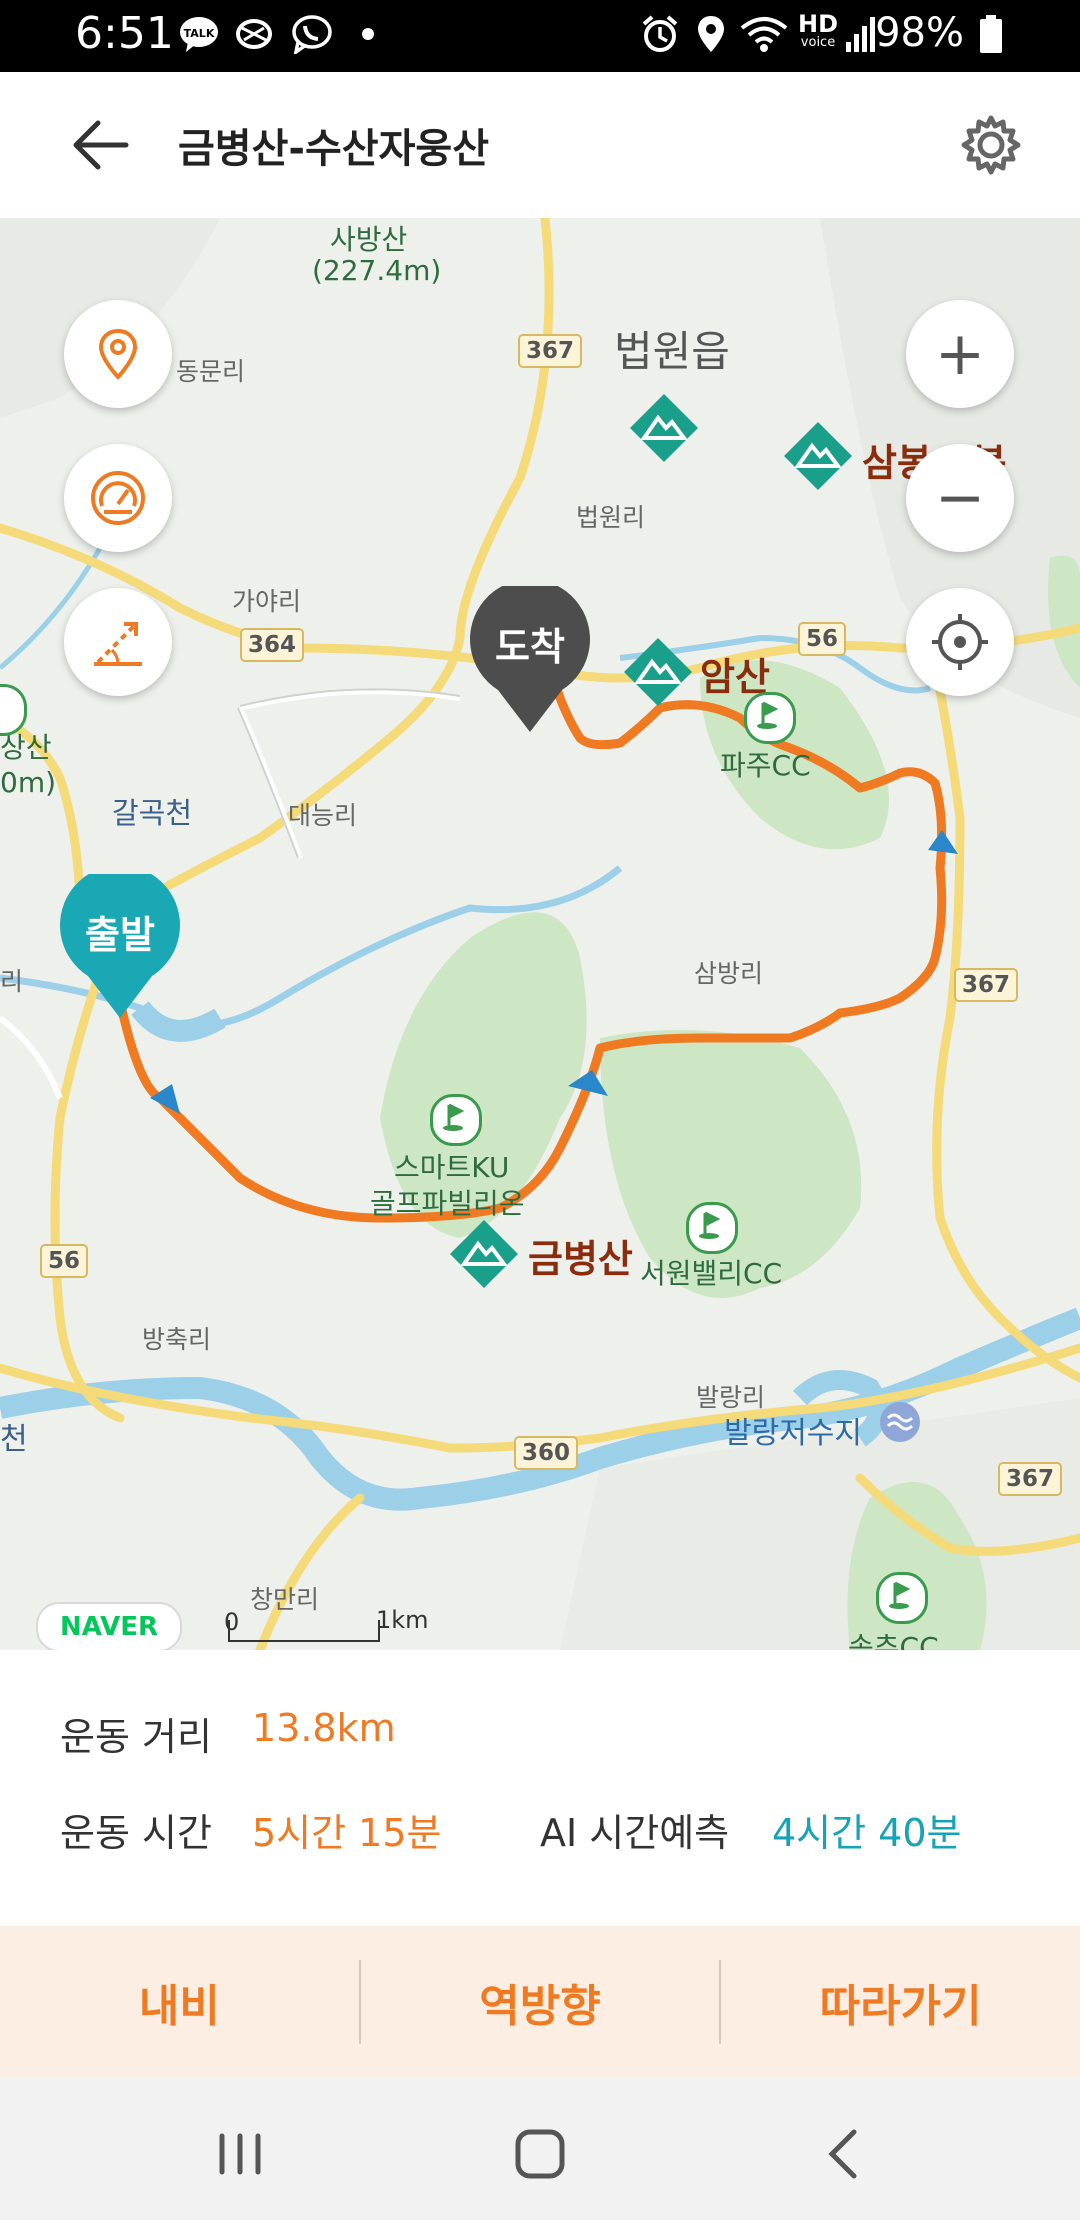  What do you see at coordinates (530, 647) in the screenshot?
I see `end-marker-label: 도착` at bounding box center [530, 647].